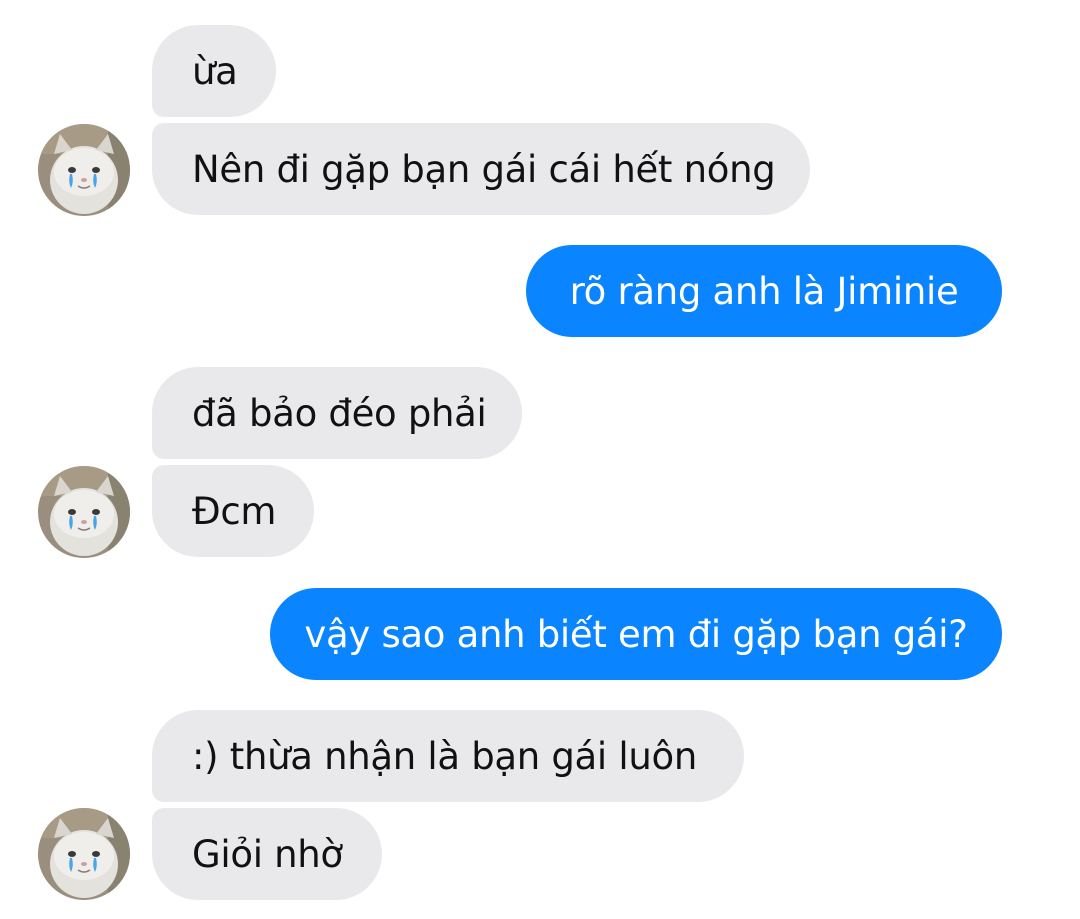  I want to click on message-bubble-outgoing: vậy sao anh biết em đi gặp bạn gái?, so click(636, 634).